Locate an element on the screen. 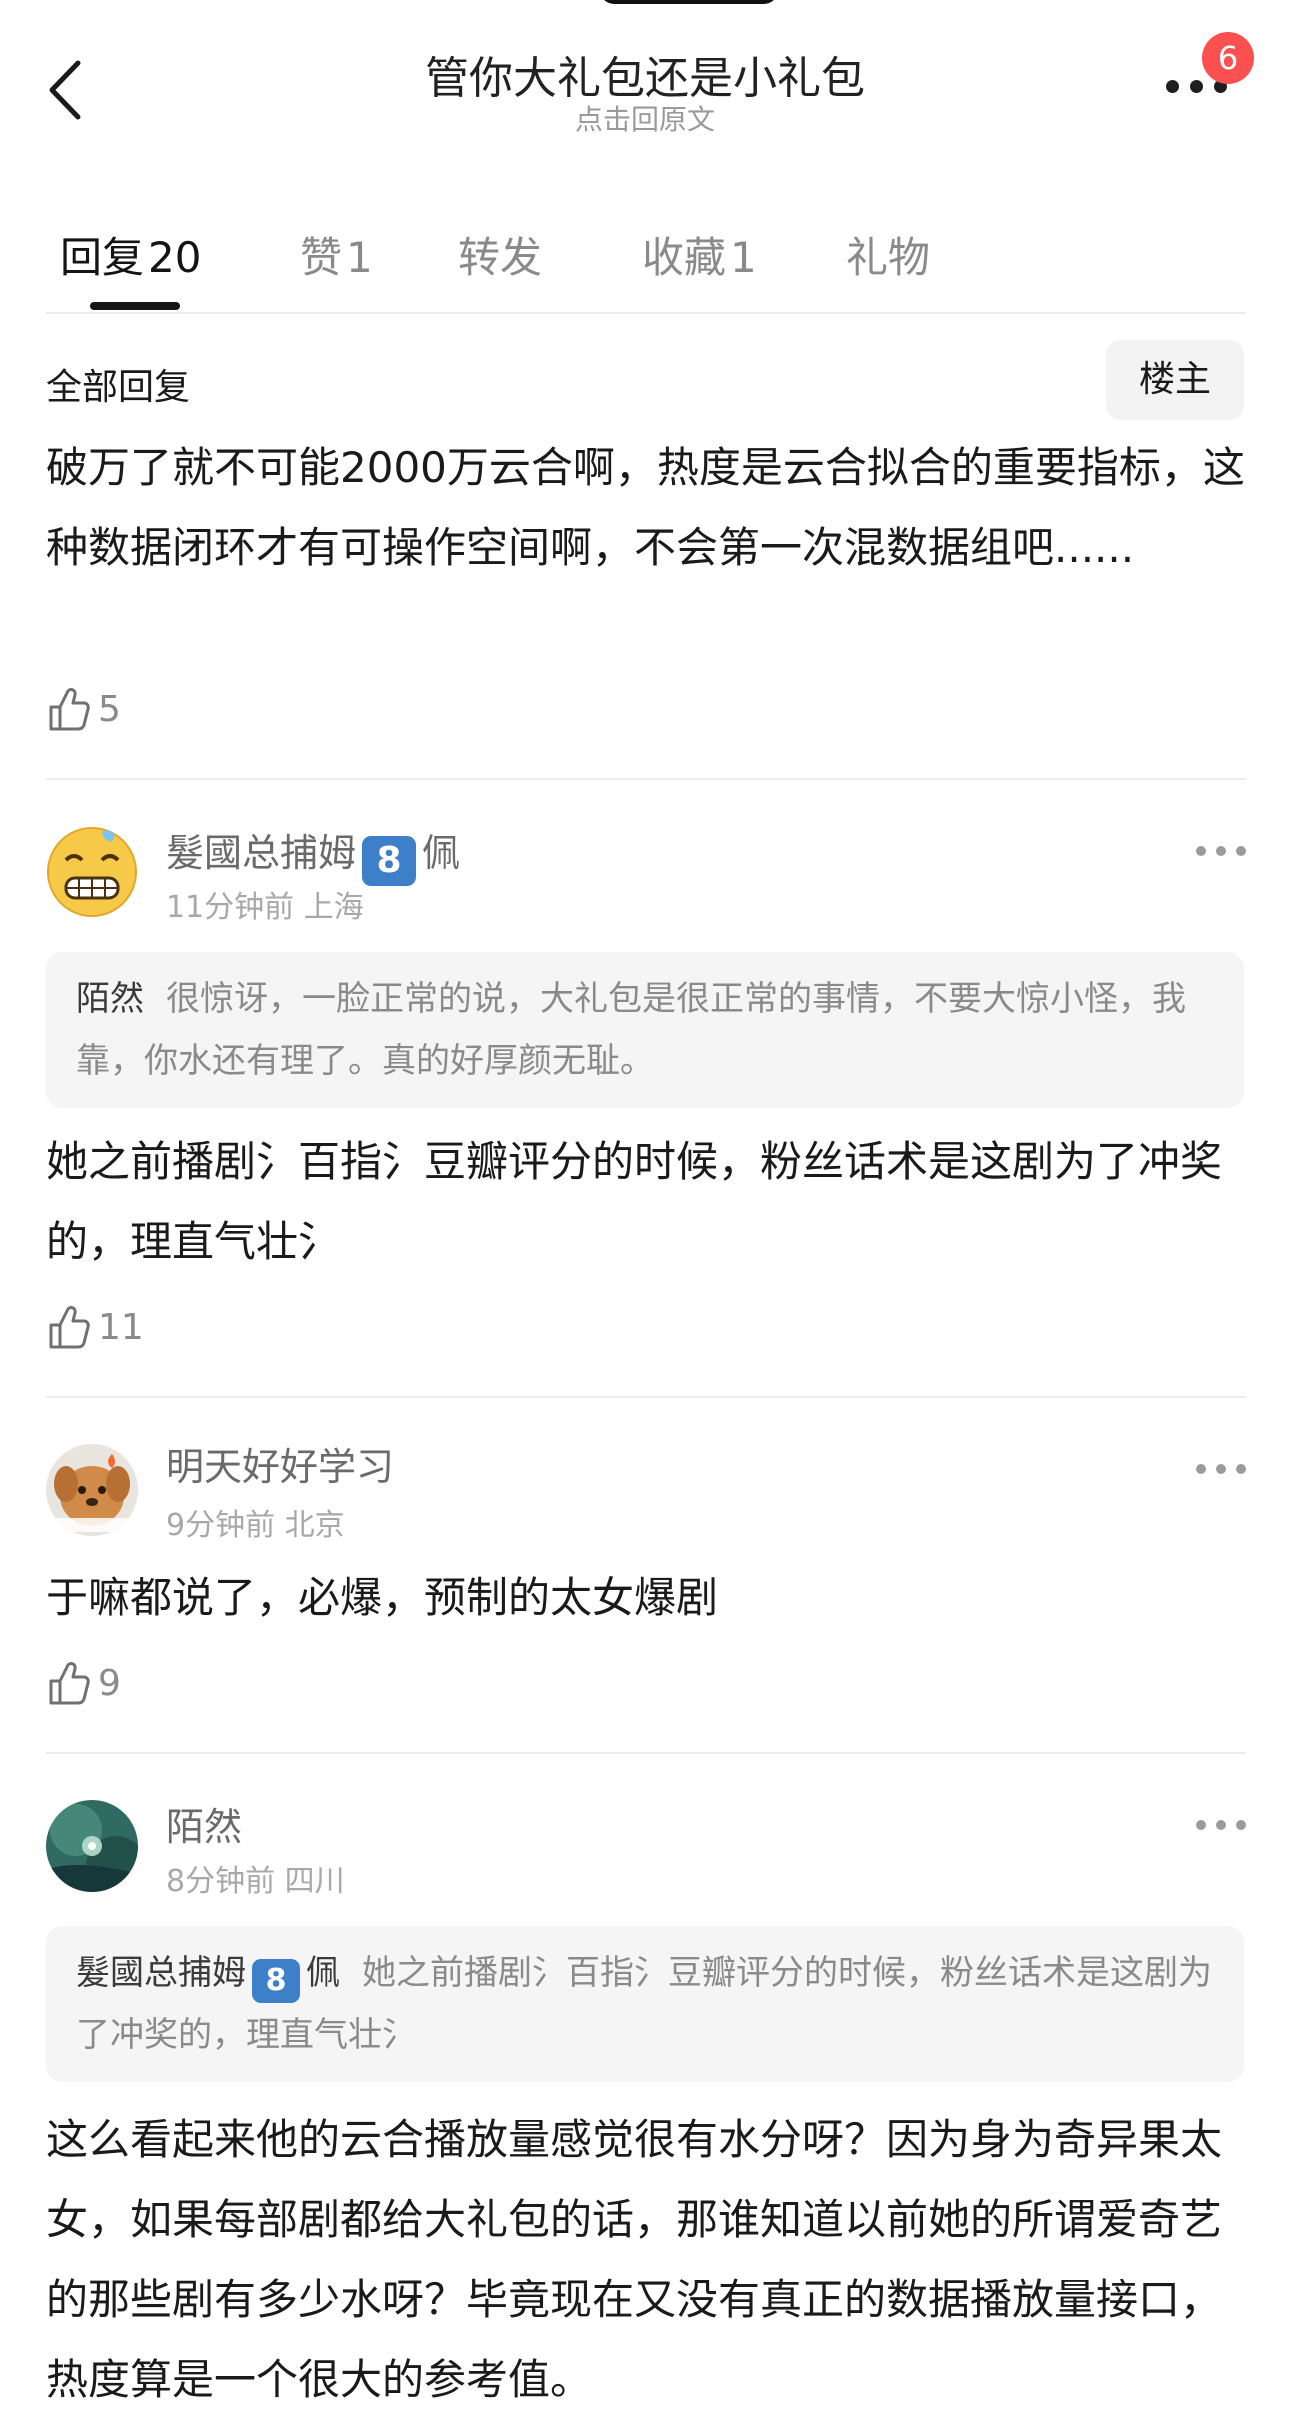 This screenshot has width=1290, height=2420. like-count: 9 is located at coordinates (109, 1683).